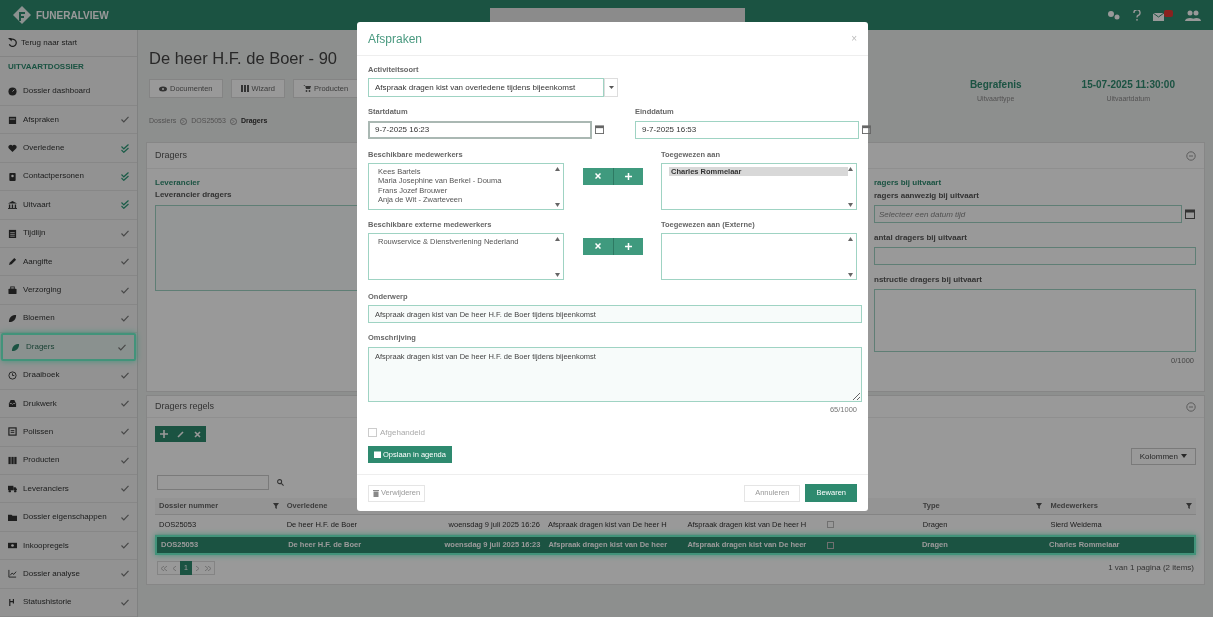 Image resolution: width=1213 pixels, height=617 pixels. What do you see at coordinates (68, 177) in the screenshot?
I see `sidebar-item: Contactpersonen` at bounding box center [68, 177].